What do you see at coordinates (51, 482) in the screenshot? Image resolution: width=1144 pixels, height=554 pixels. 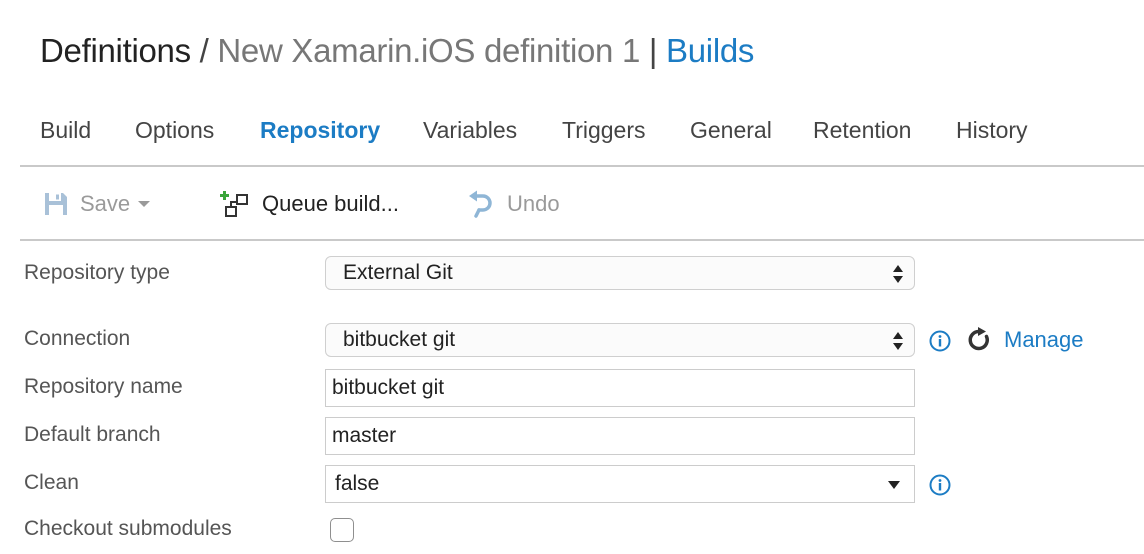 I see `clean-label: Clean` at bounding box center [51, 482].